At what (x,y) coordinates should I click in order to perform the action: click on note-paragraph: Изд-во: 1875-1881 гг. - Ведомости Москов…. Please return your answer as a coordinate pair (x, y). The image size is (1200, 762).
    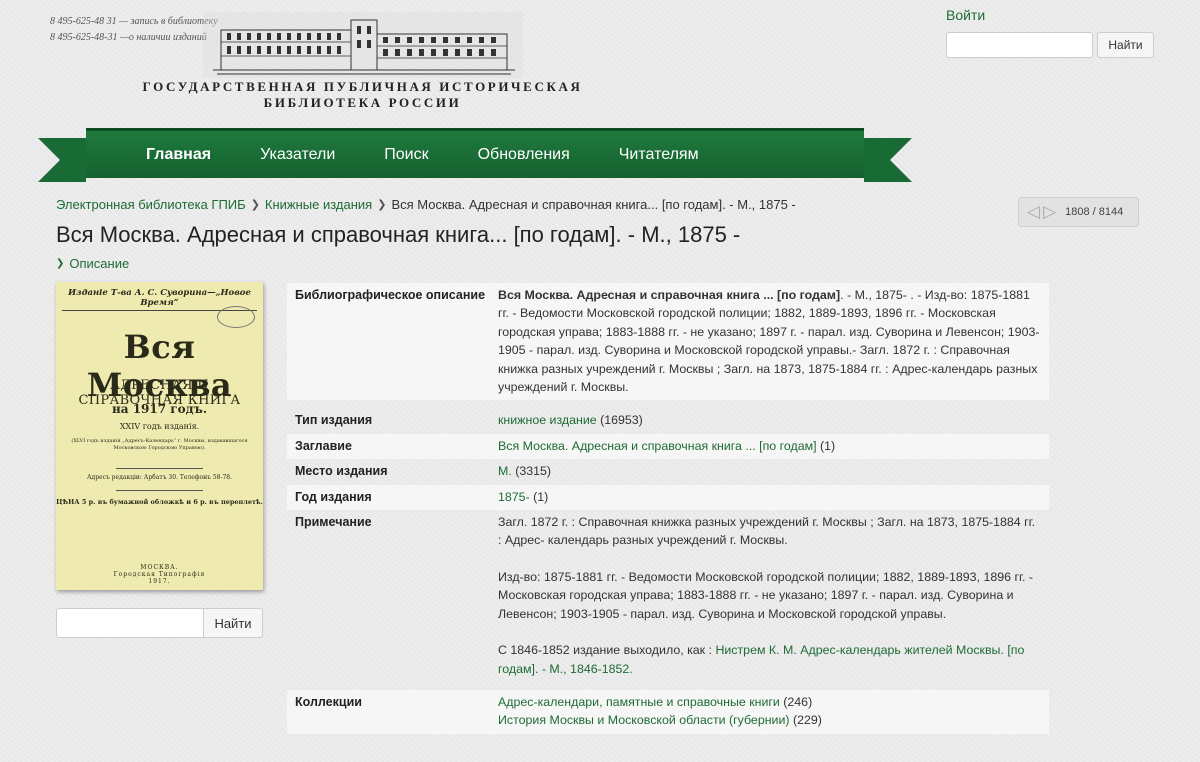
    Looking at the image, I should click on (765, 595).